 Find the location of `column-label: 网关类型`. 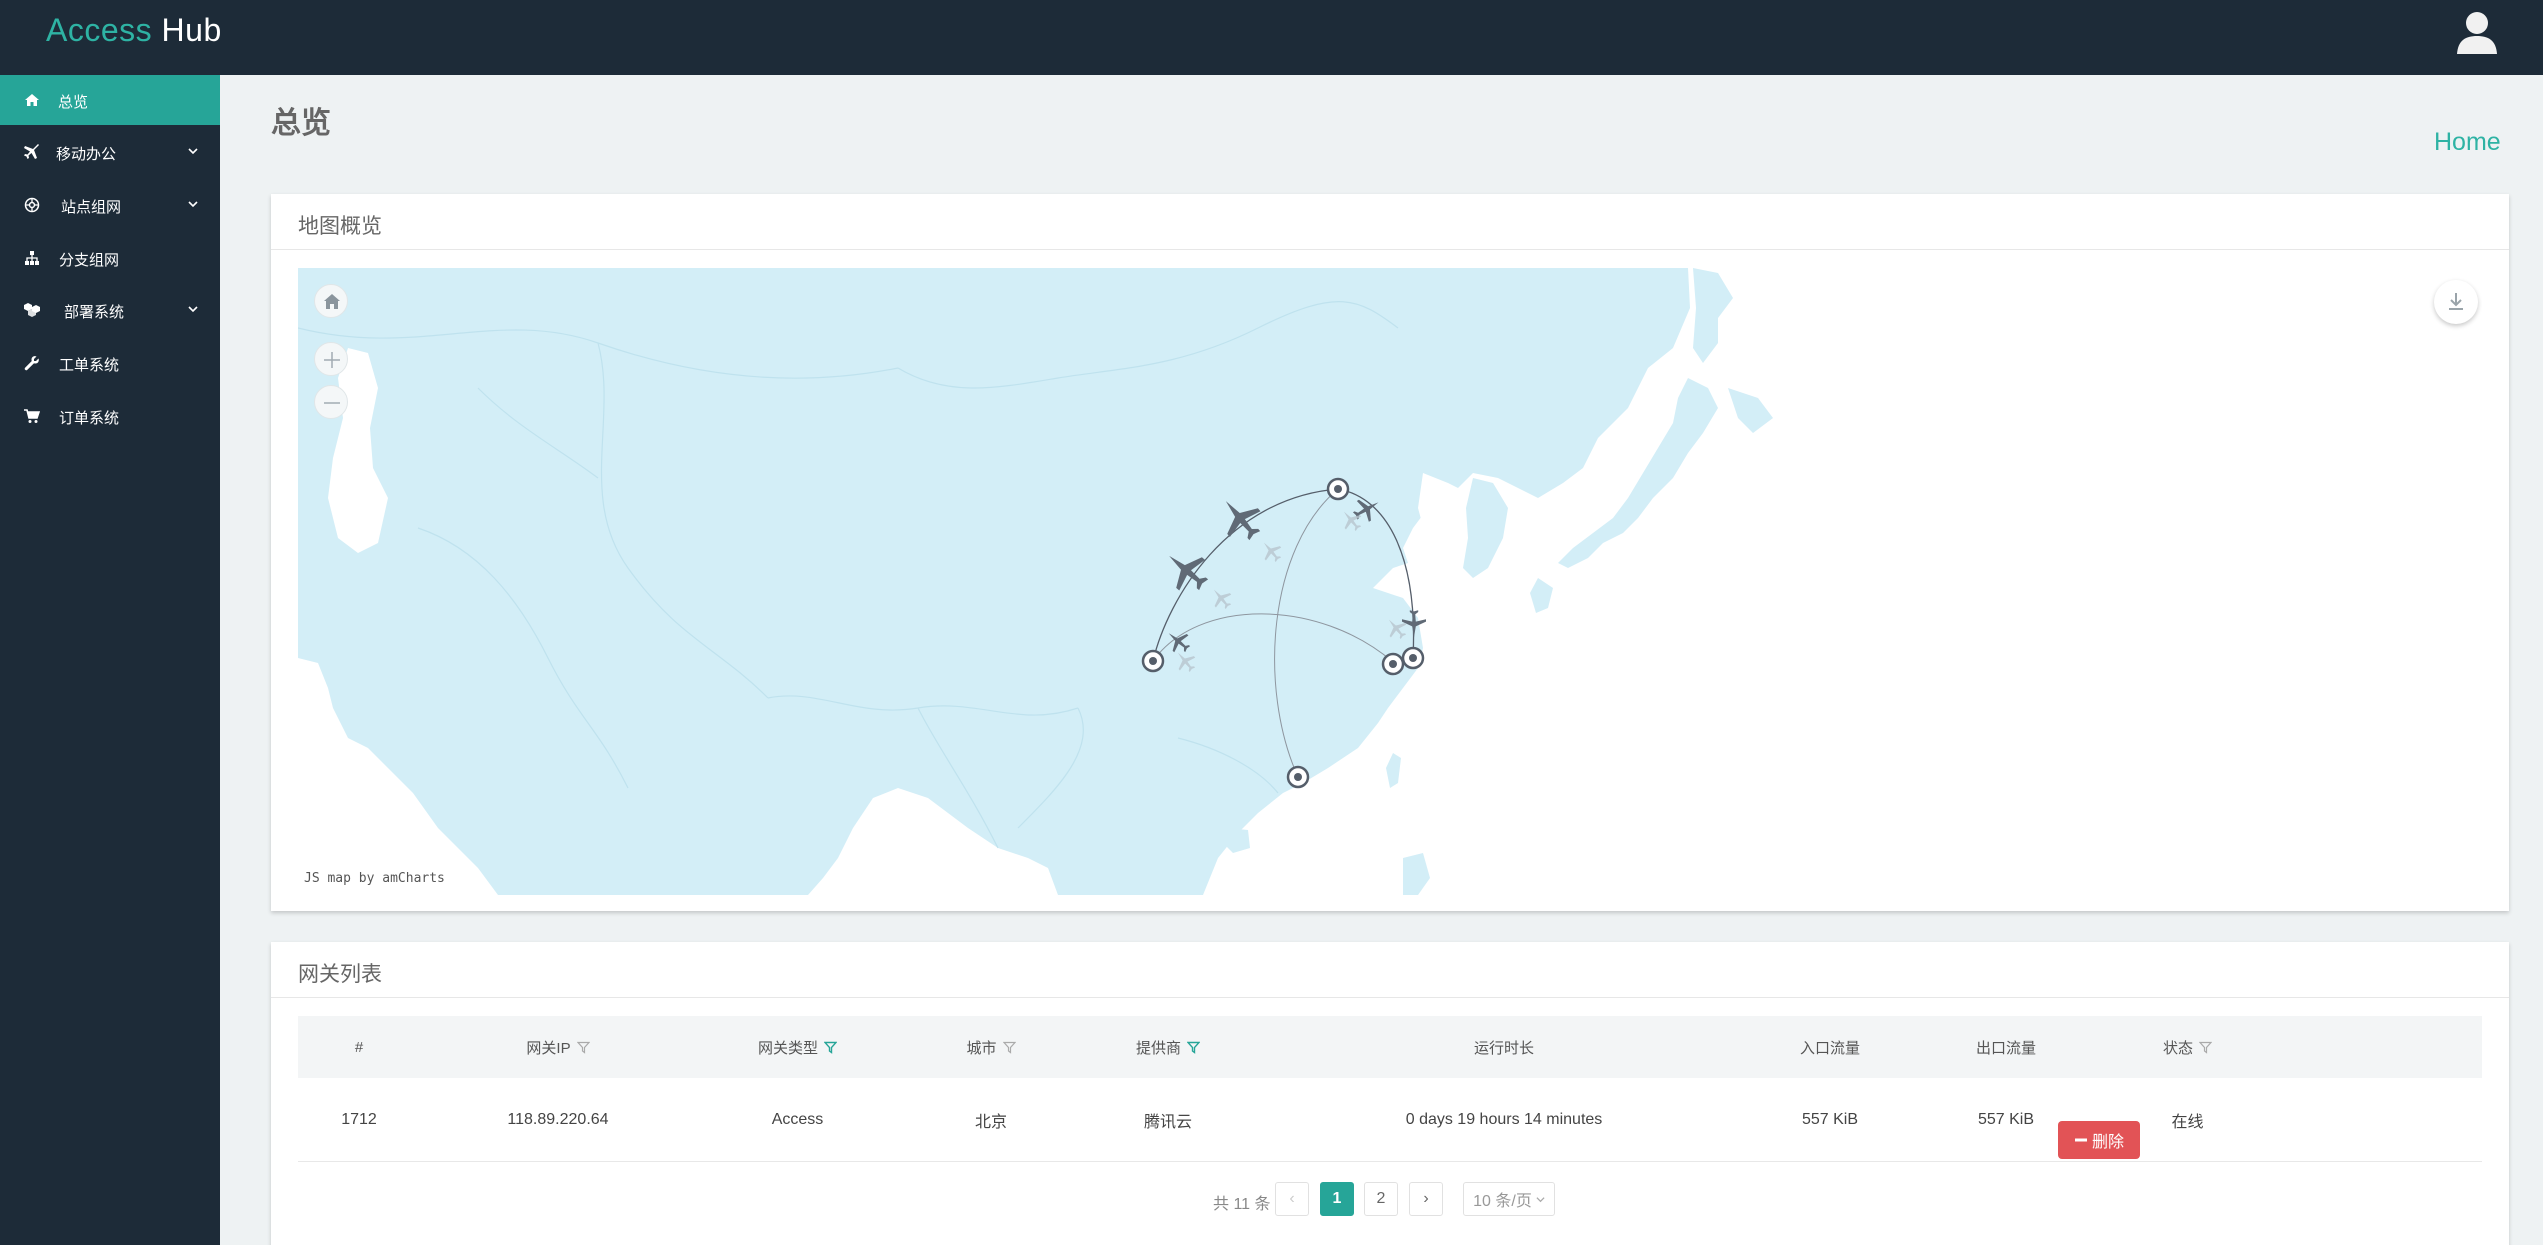

column-label: 网关类型 is located at coordinates (787, 1048).